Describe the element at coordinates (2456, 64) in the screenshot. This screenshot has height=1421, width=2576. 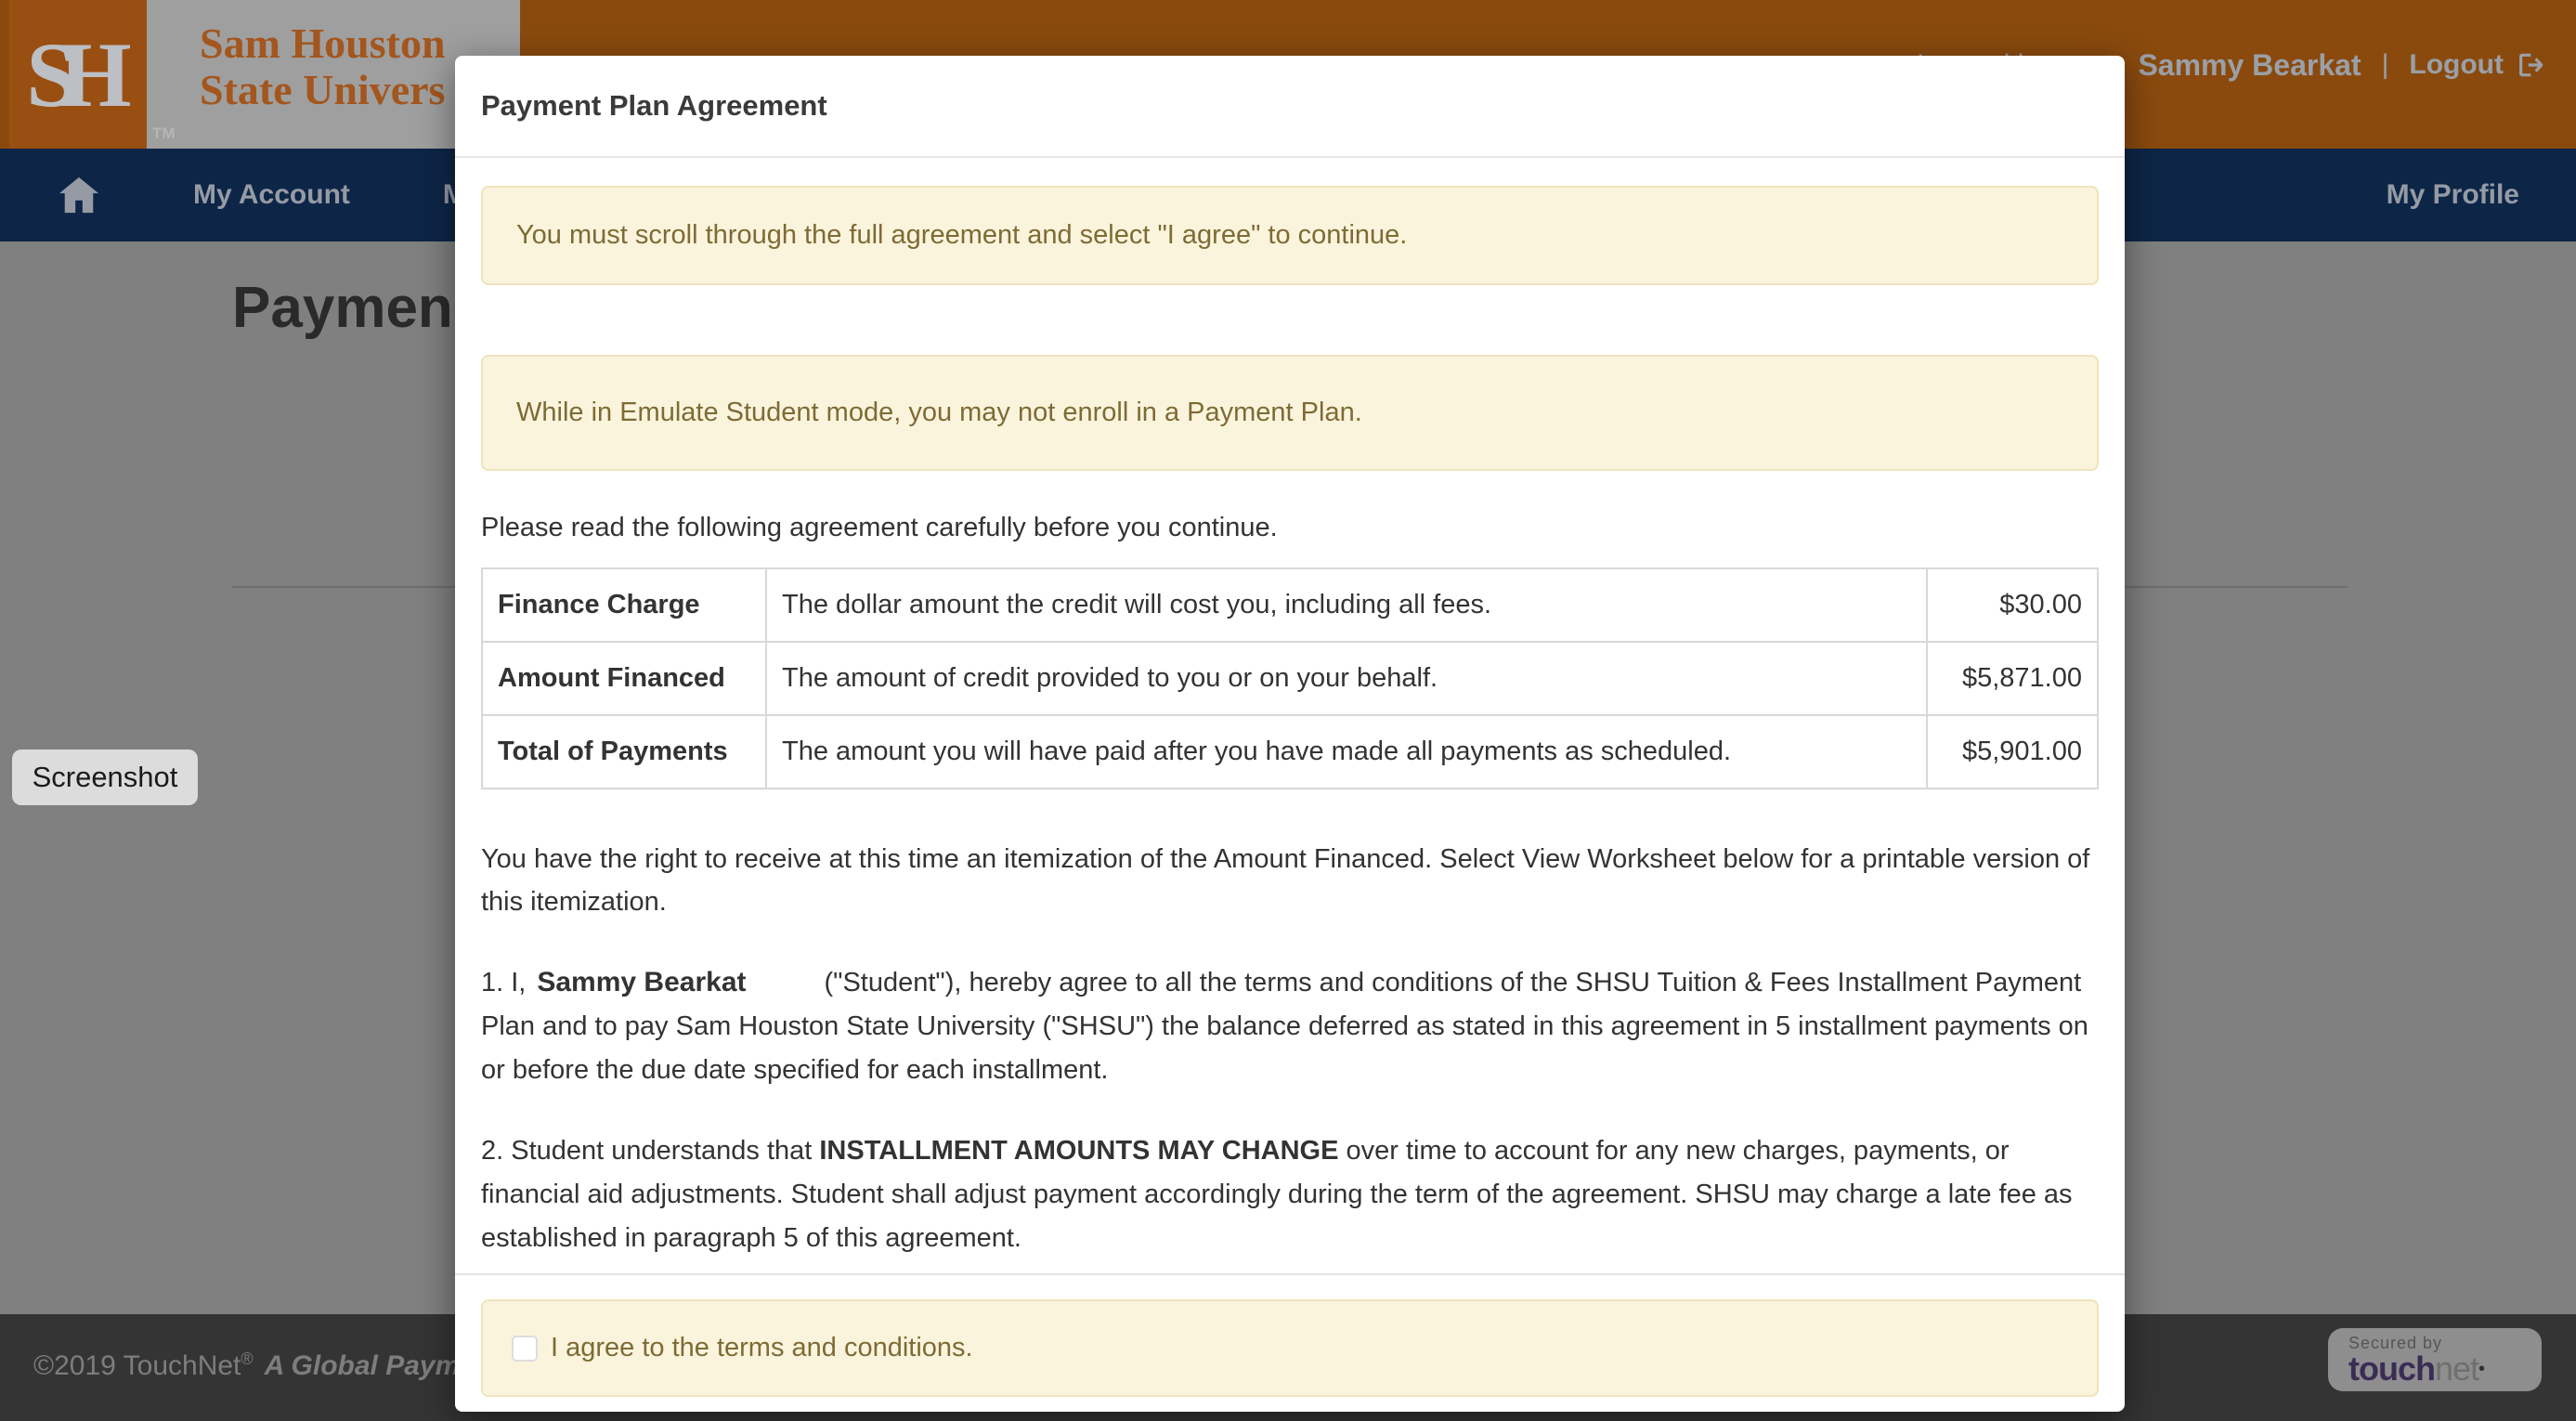
I see `logout-label: Logout` at that location.